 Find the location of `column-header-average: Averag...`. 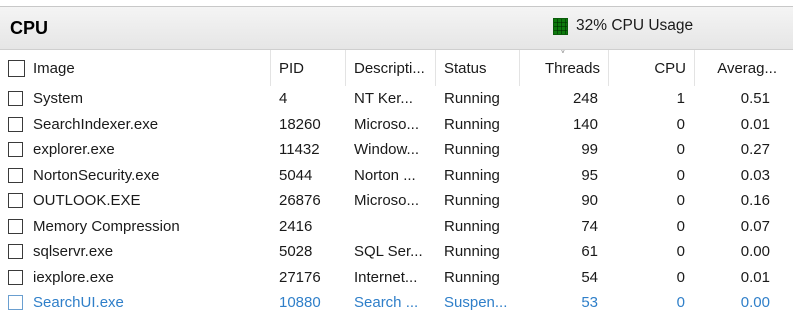

column-header-average: Averag... is located at coordinates (740, 68).